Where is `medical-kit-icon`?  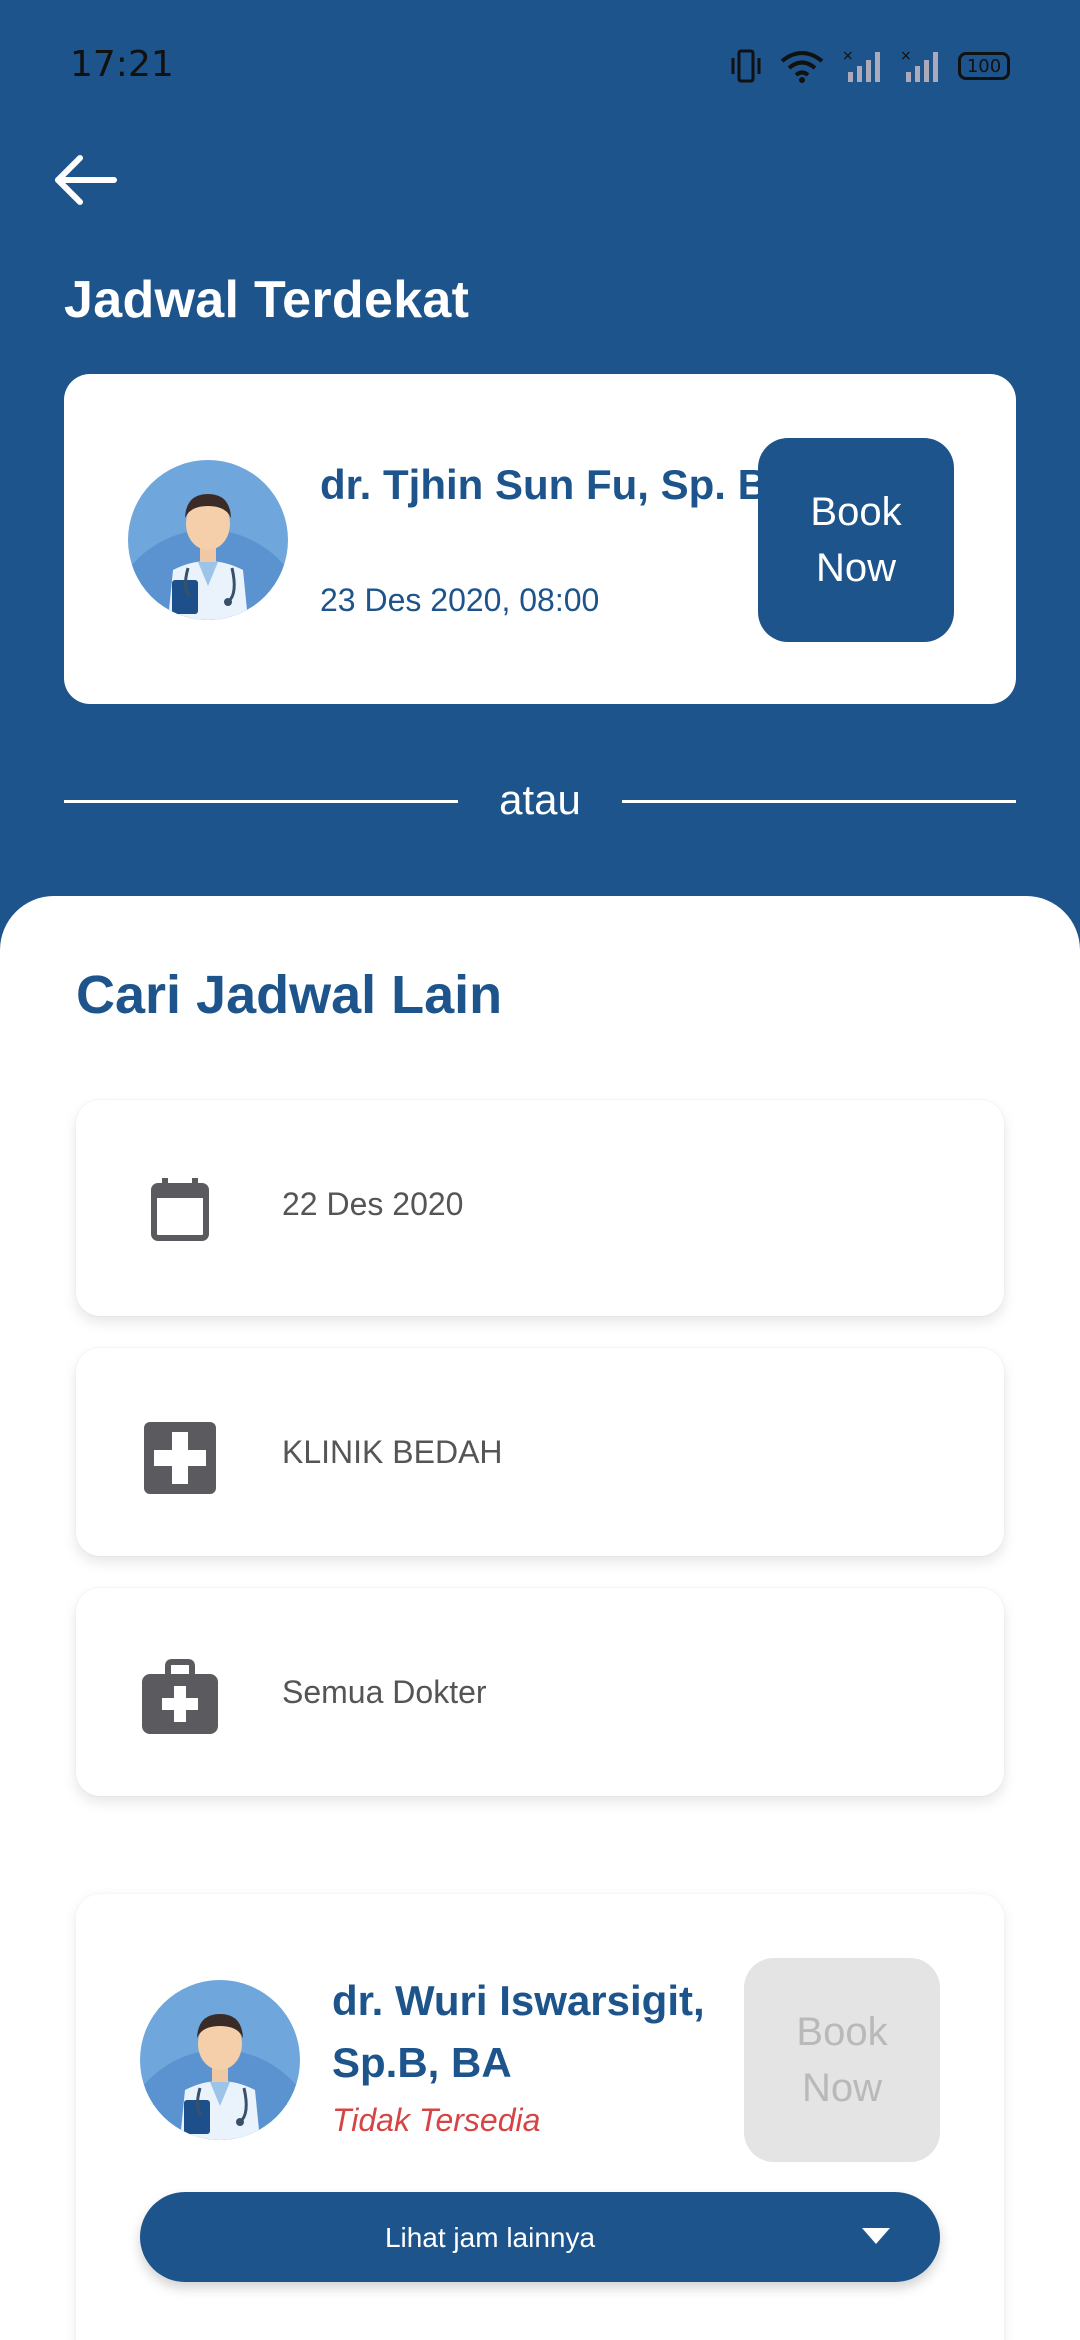
medical-kit-icon is located at coordinates (180, 1696).